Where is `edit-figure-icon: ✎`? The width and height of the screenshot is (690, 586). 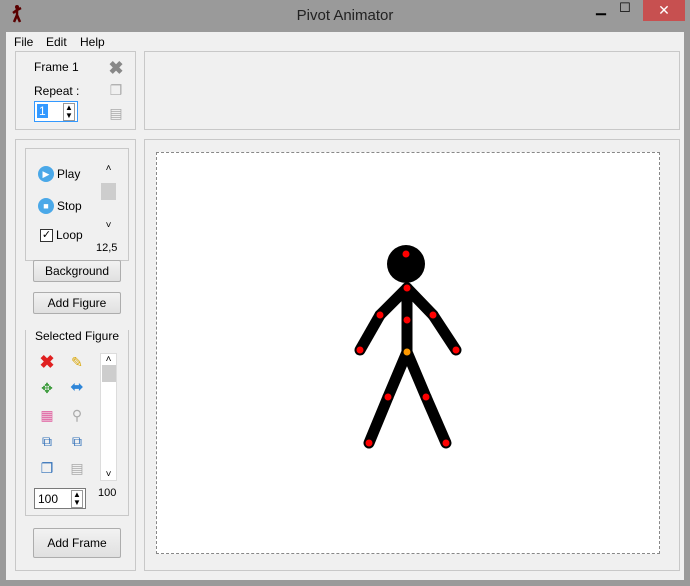
edit-figure-icon: ✎ is located at coordinates (77, 362).